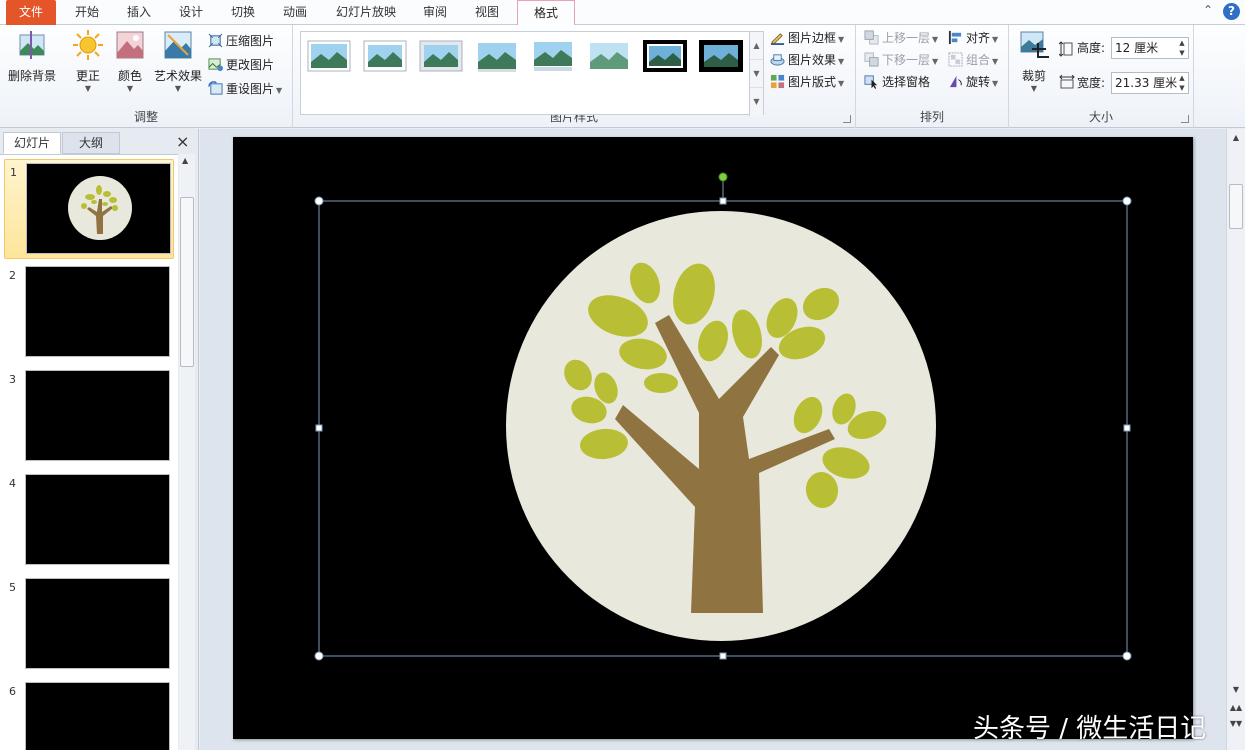 The width and height of the screenshot is (1245, 750). I want to click on slides-scrollbar: ▲, so click(187, 452).